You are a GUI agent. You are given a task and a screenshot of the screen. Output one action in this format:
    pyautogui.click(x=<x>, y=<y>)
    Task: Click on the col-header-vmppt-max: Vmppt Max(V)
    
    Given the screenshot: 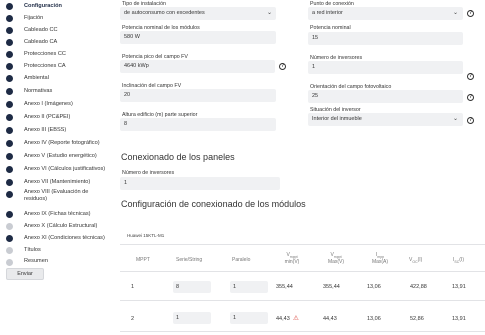 What is the action you would take?
    pyautogui.click(x=336, y=258)
    